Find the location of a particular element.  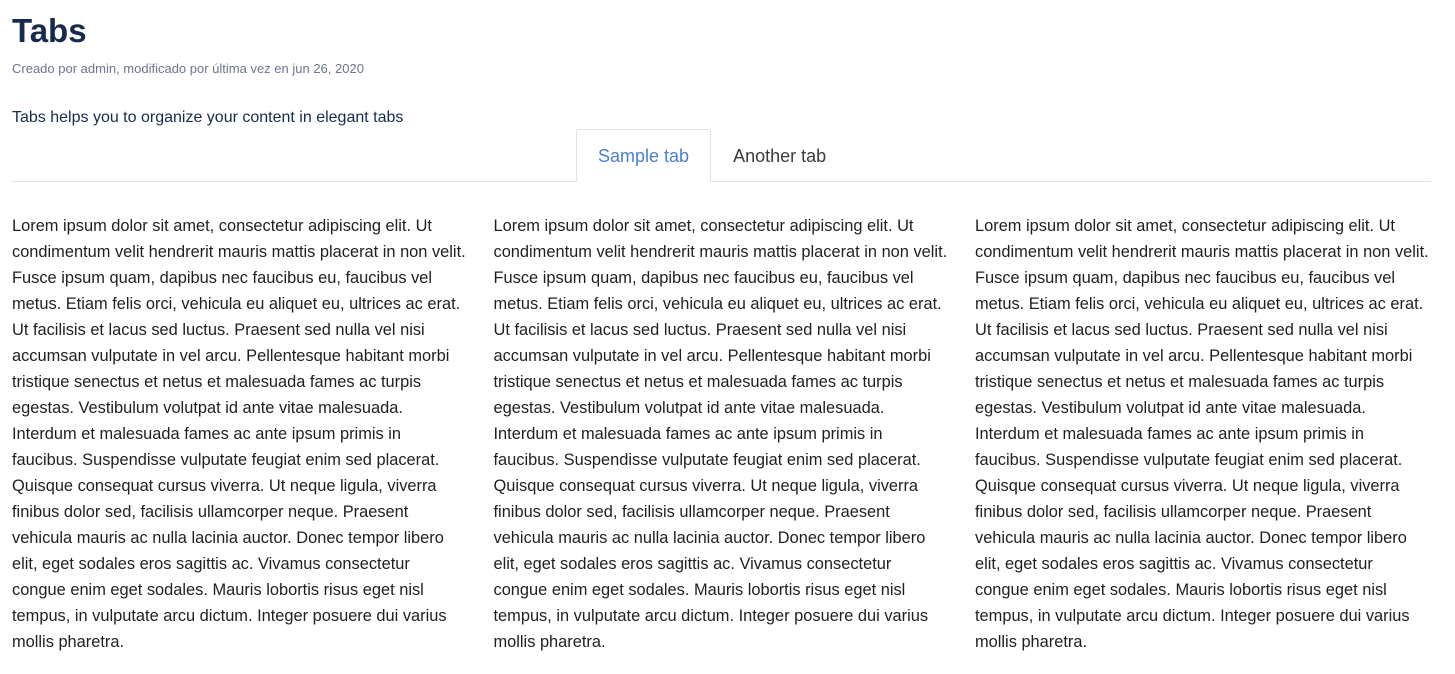

tab-another: Another tab is located at coordinates (780, 155).